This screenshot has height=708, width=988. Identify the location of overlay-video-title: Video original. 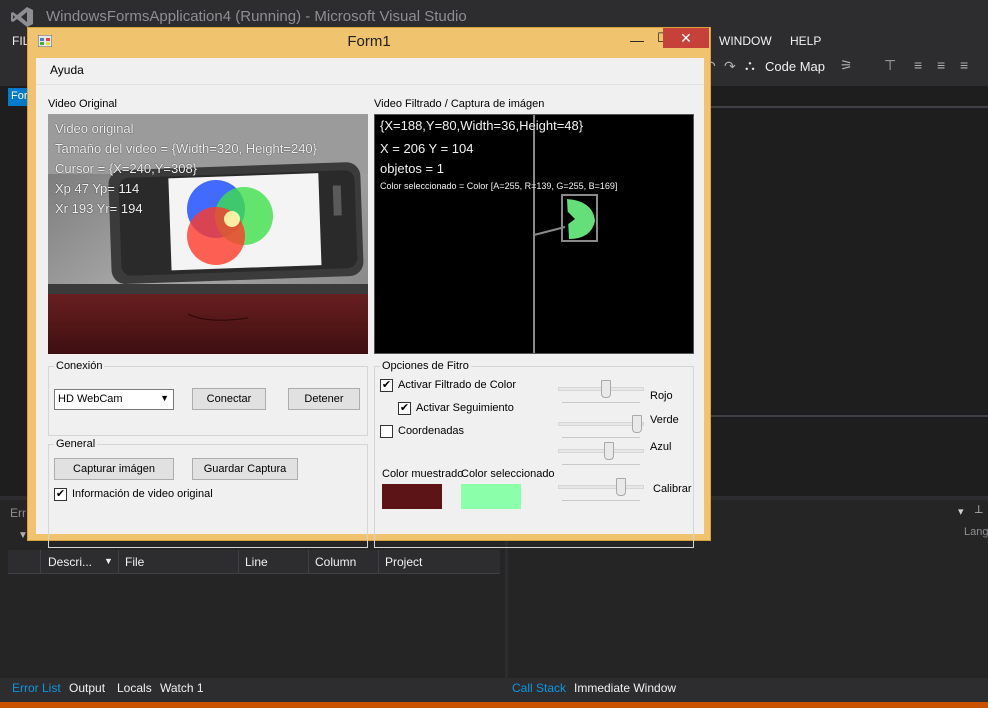
(94, 128).